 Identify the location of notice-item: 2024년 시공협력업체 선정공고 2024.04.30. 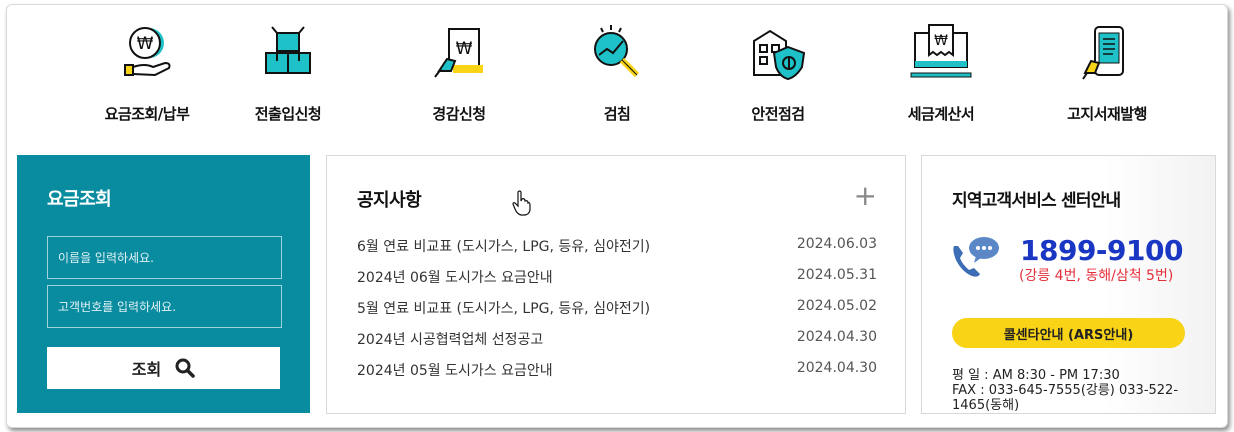
(617, 340).